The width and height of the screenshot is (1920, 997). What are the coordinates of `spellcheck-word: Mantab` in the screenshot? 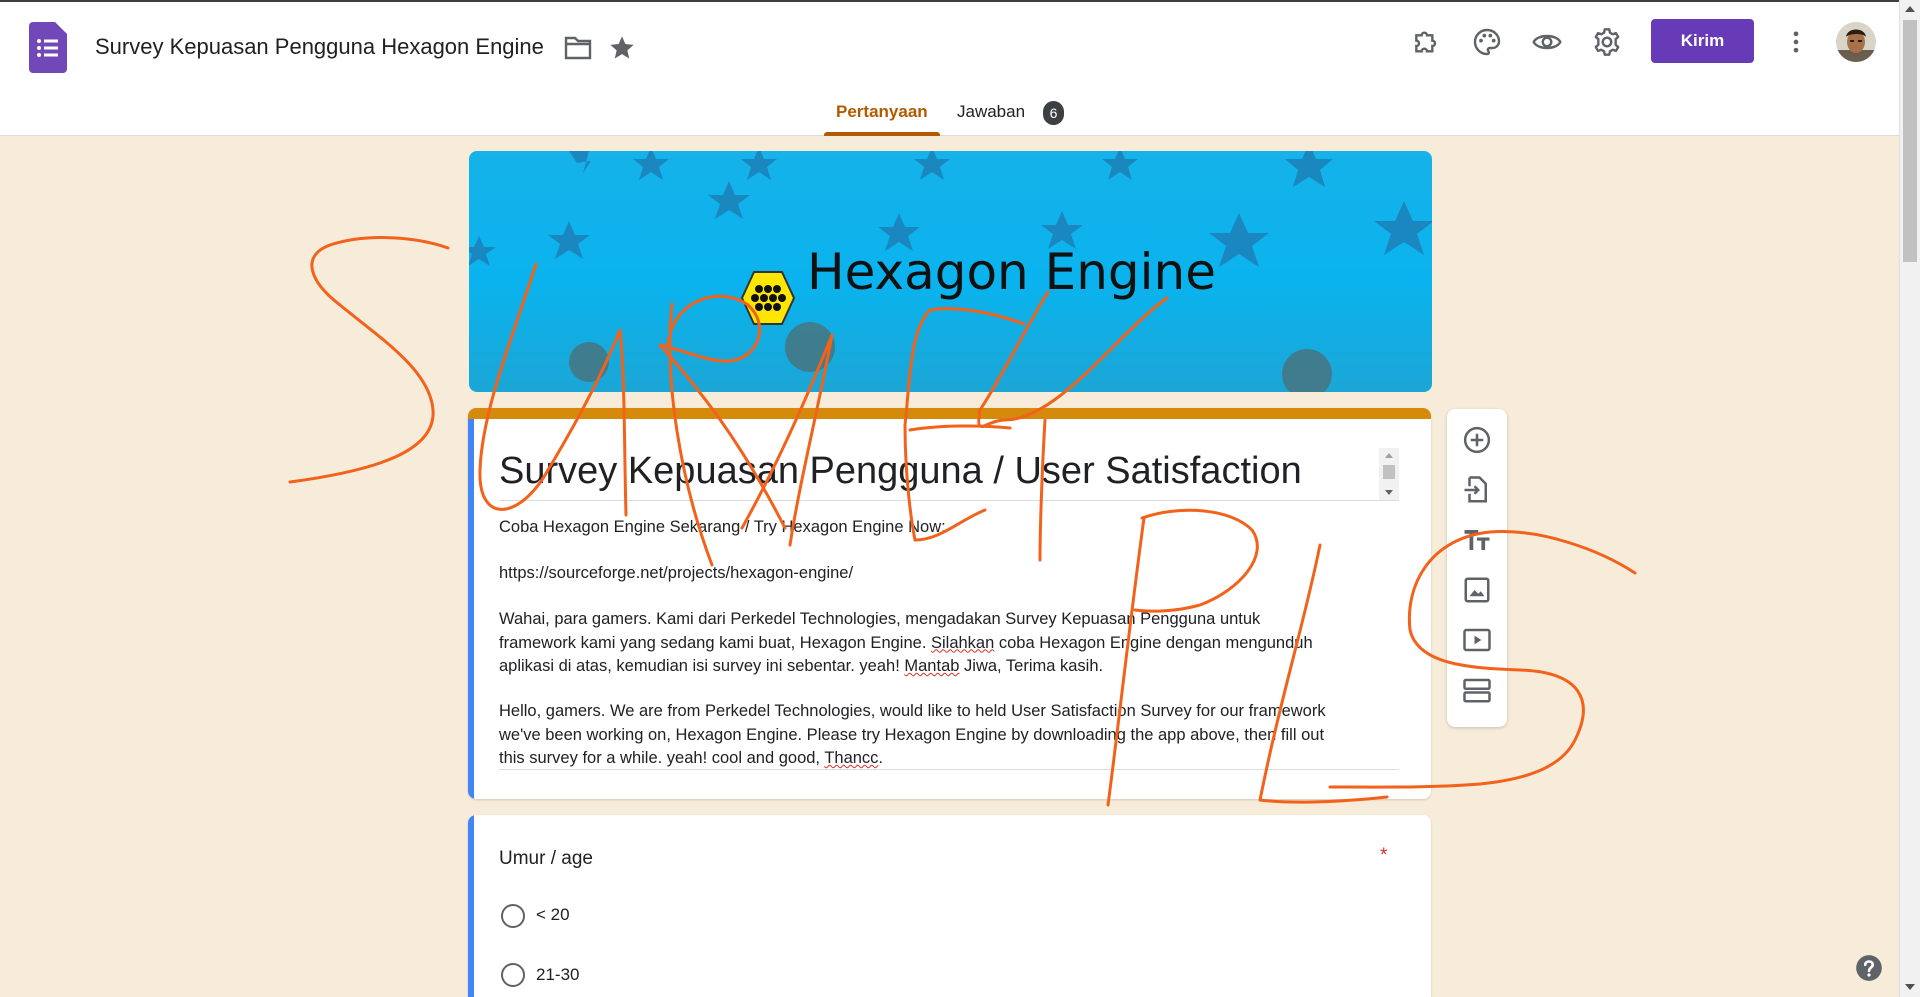 It's located at (931, 666).